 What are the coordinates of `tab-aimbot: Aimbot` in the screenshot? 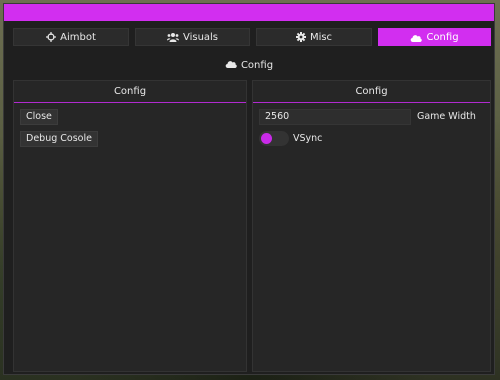 It's located at (71, 37).